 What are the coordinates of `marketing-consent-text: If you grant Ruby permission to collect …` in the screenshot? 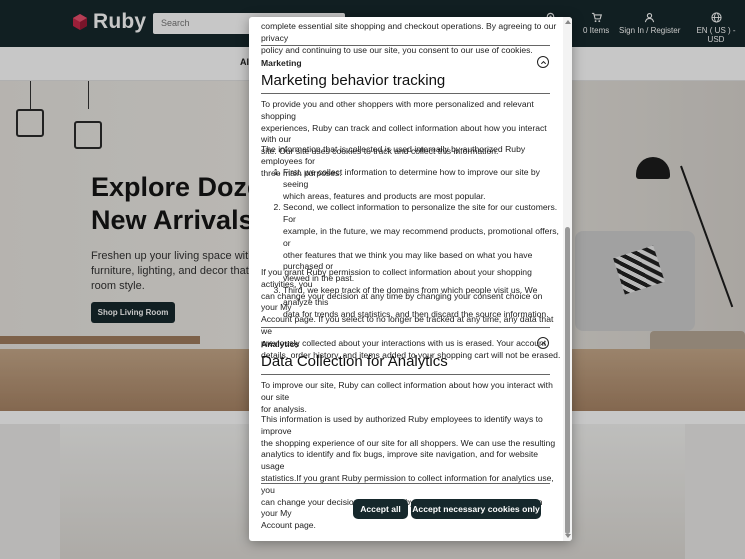 It's located at (411, 314).